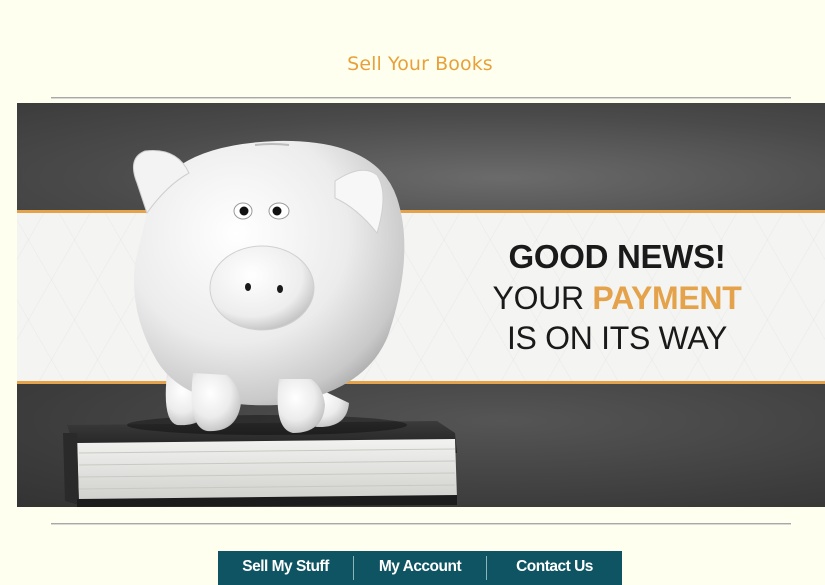 Image resolution: width=825 pixels, height=585 pixels. Describe the element at coordinates (421, 97) in the screenshot. I see `top-divider` at that location.